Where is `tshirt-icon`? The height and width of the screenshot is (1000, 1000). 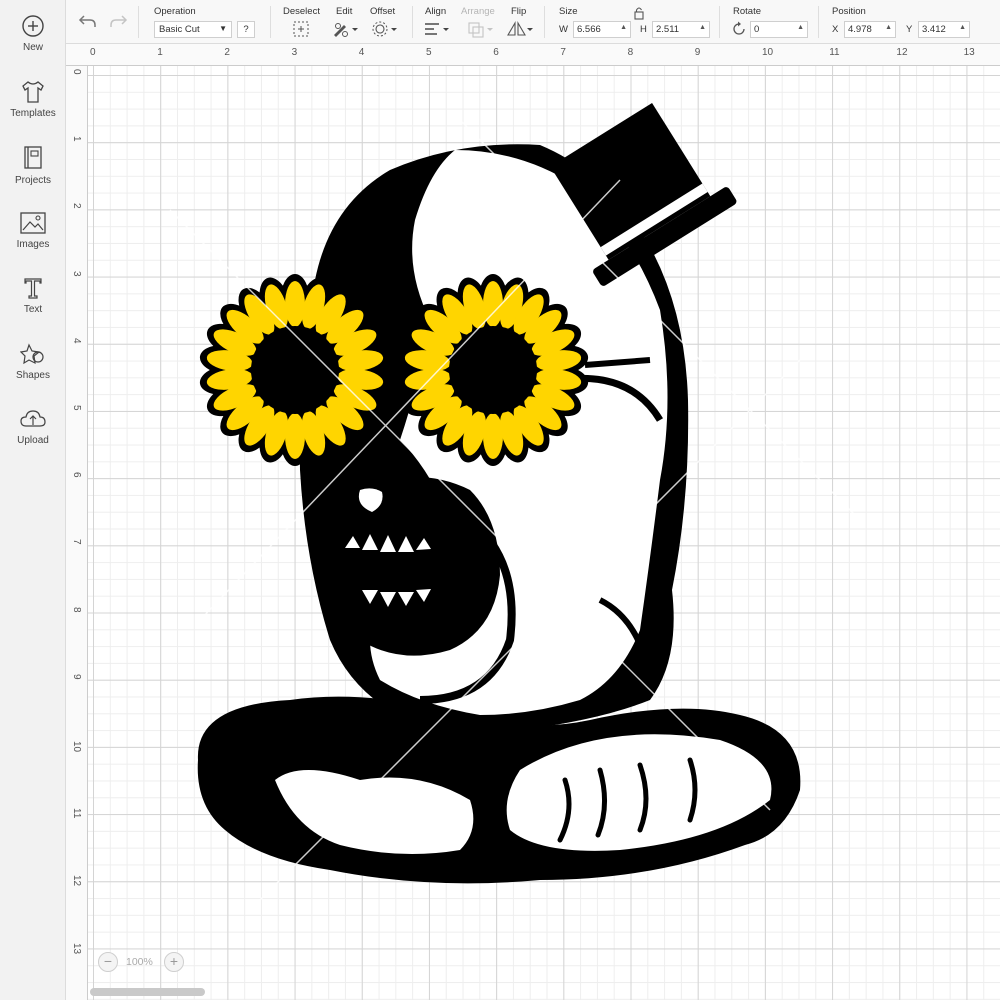 tshirt-icon is located at coordinates (33, 92).